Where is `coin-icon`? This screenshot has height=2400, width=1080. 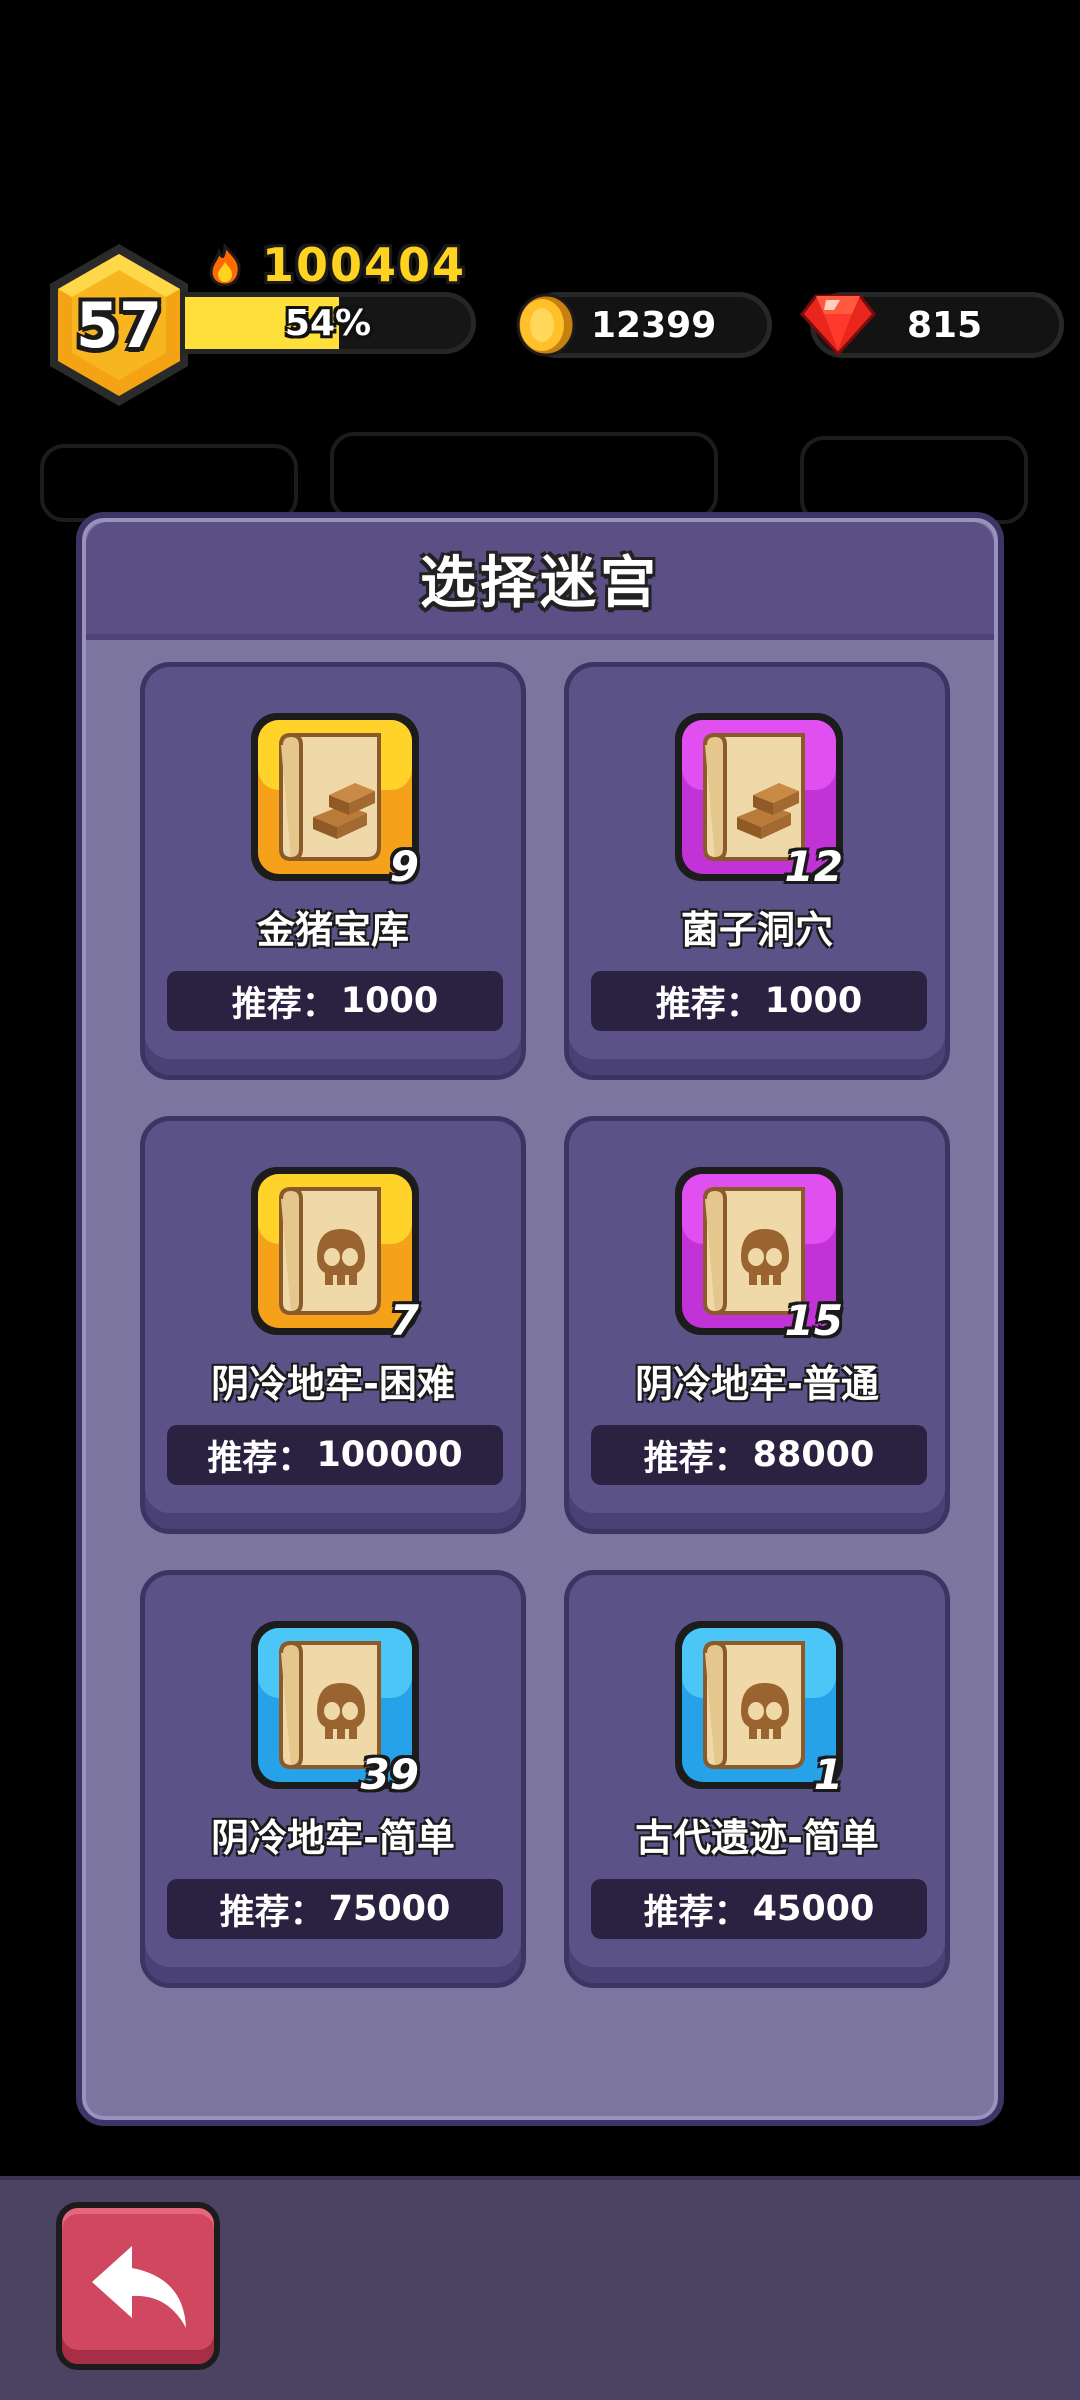 coin-icon is located at coordinates (546, 325).